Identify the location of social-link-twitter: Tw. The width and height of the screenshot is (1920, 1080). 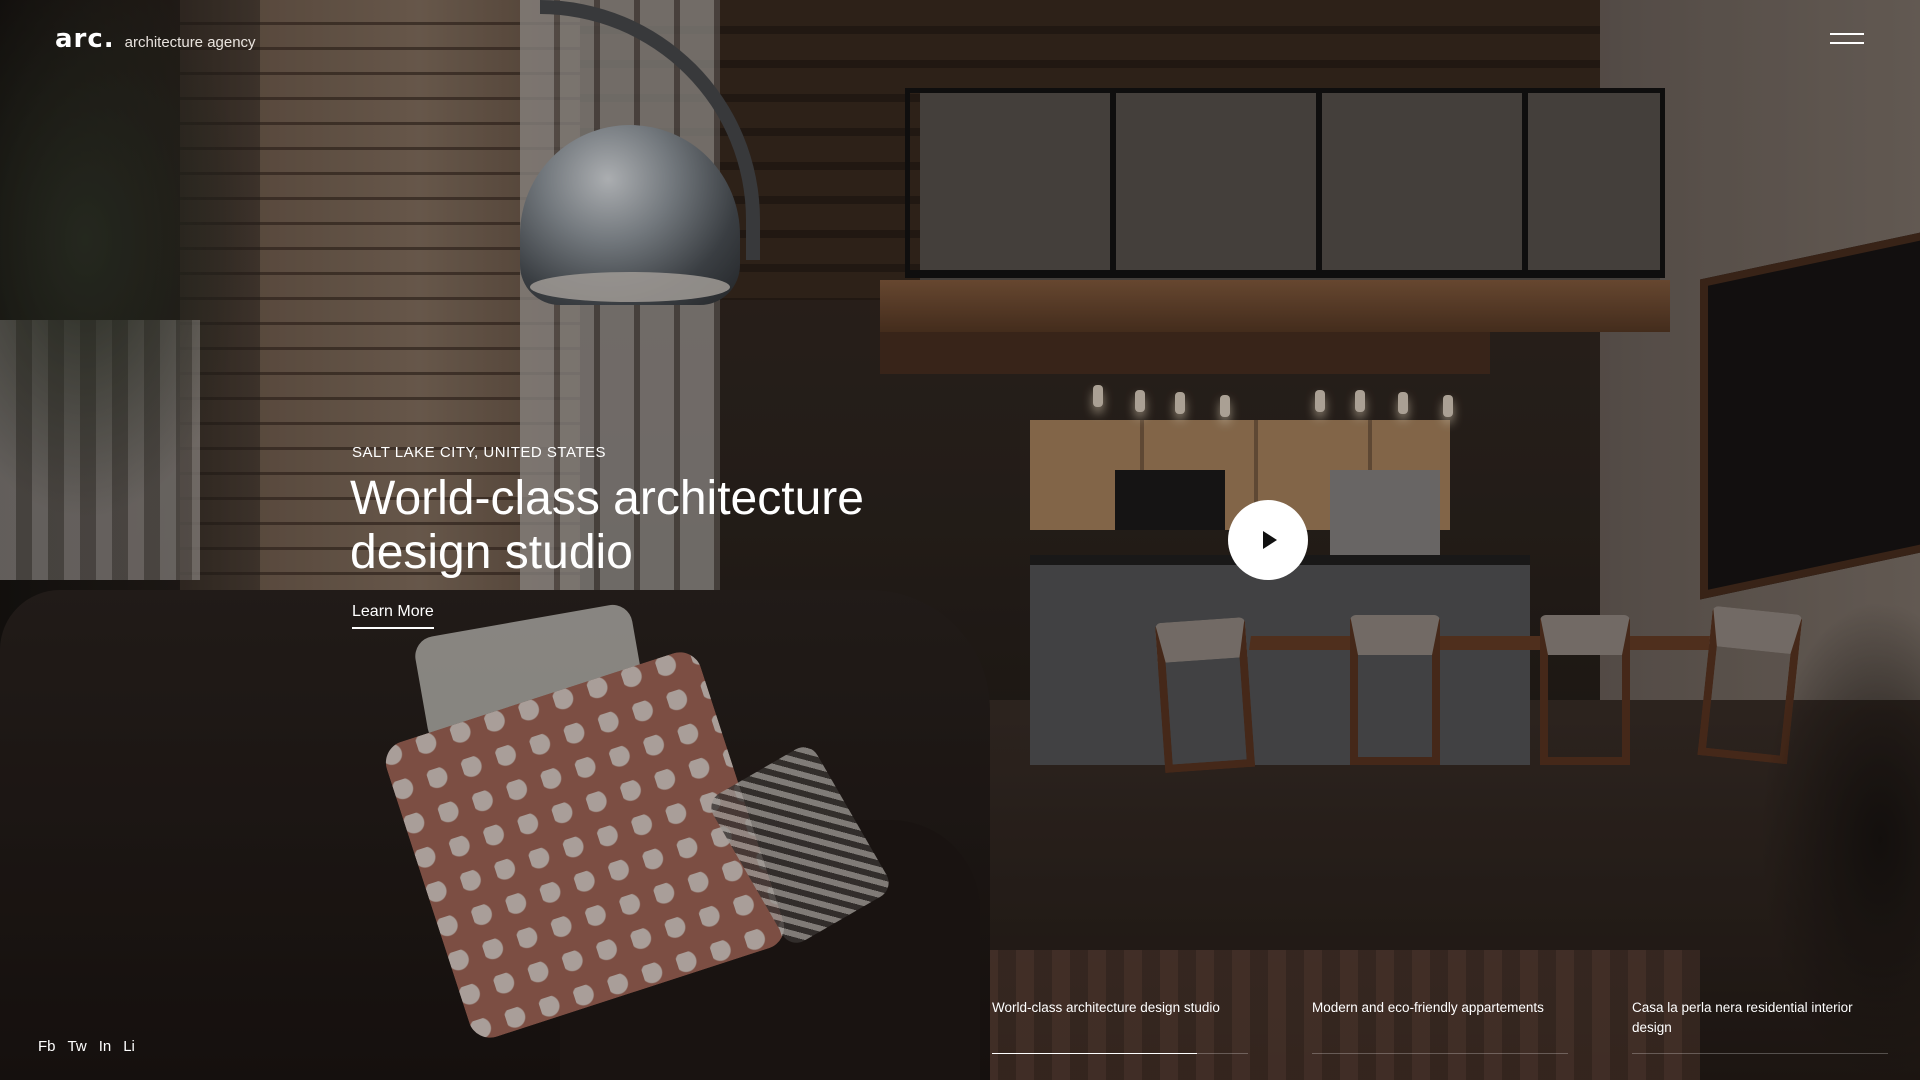
(77, 1046).